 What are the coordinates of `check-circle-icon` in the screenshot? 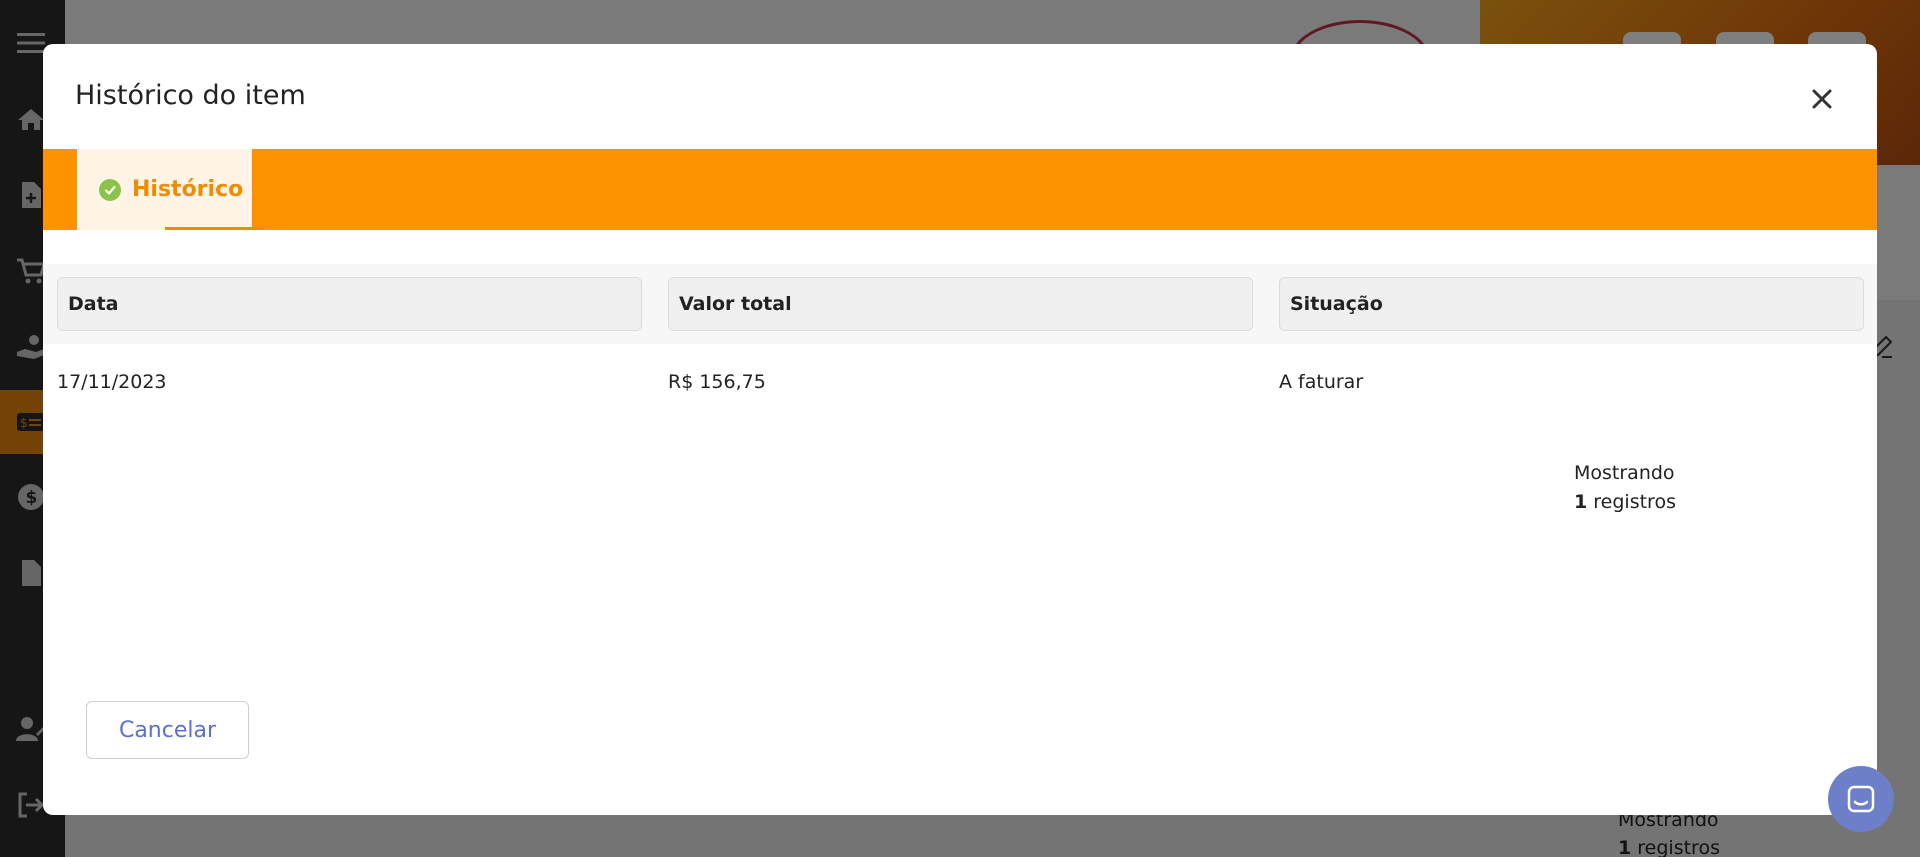 It's located at (110, 189).